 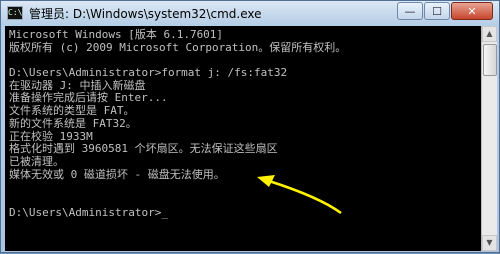 What do you see at coordinates (116, 34) in the screenshot?
I see `console-line: Microsoft Windows [版本 6.1.7601]` at bounding box center [116, 34].